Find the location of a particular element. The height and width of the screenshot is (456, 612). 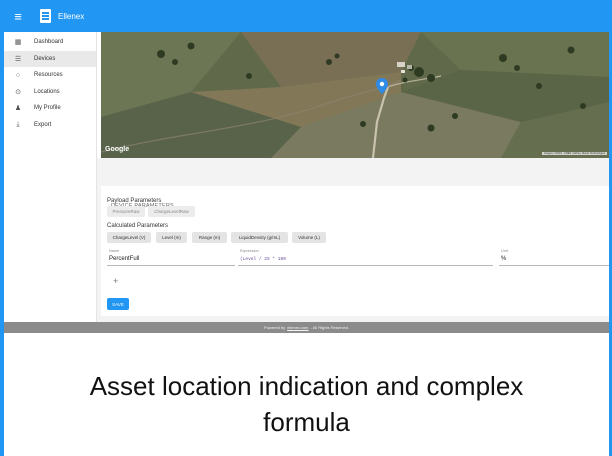

name-field-underline is located at coordinates (171, 265).